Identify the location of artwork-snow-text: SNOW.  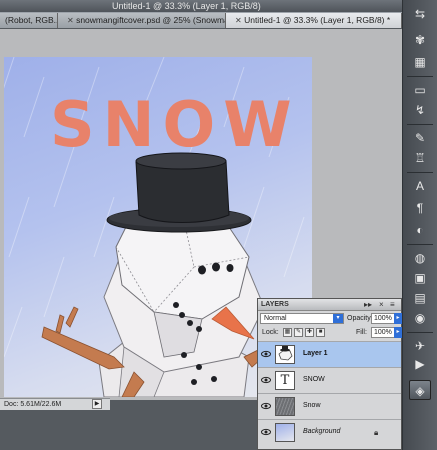
(175, 124).